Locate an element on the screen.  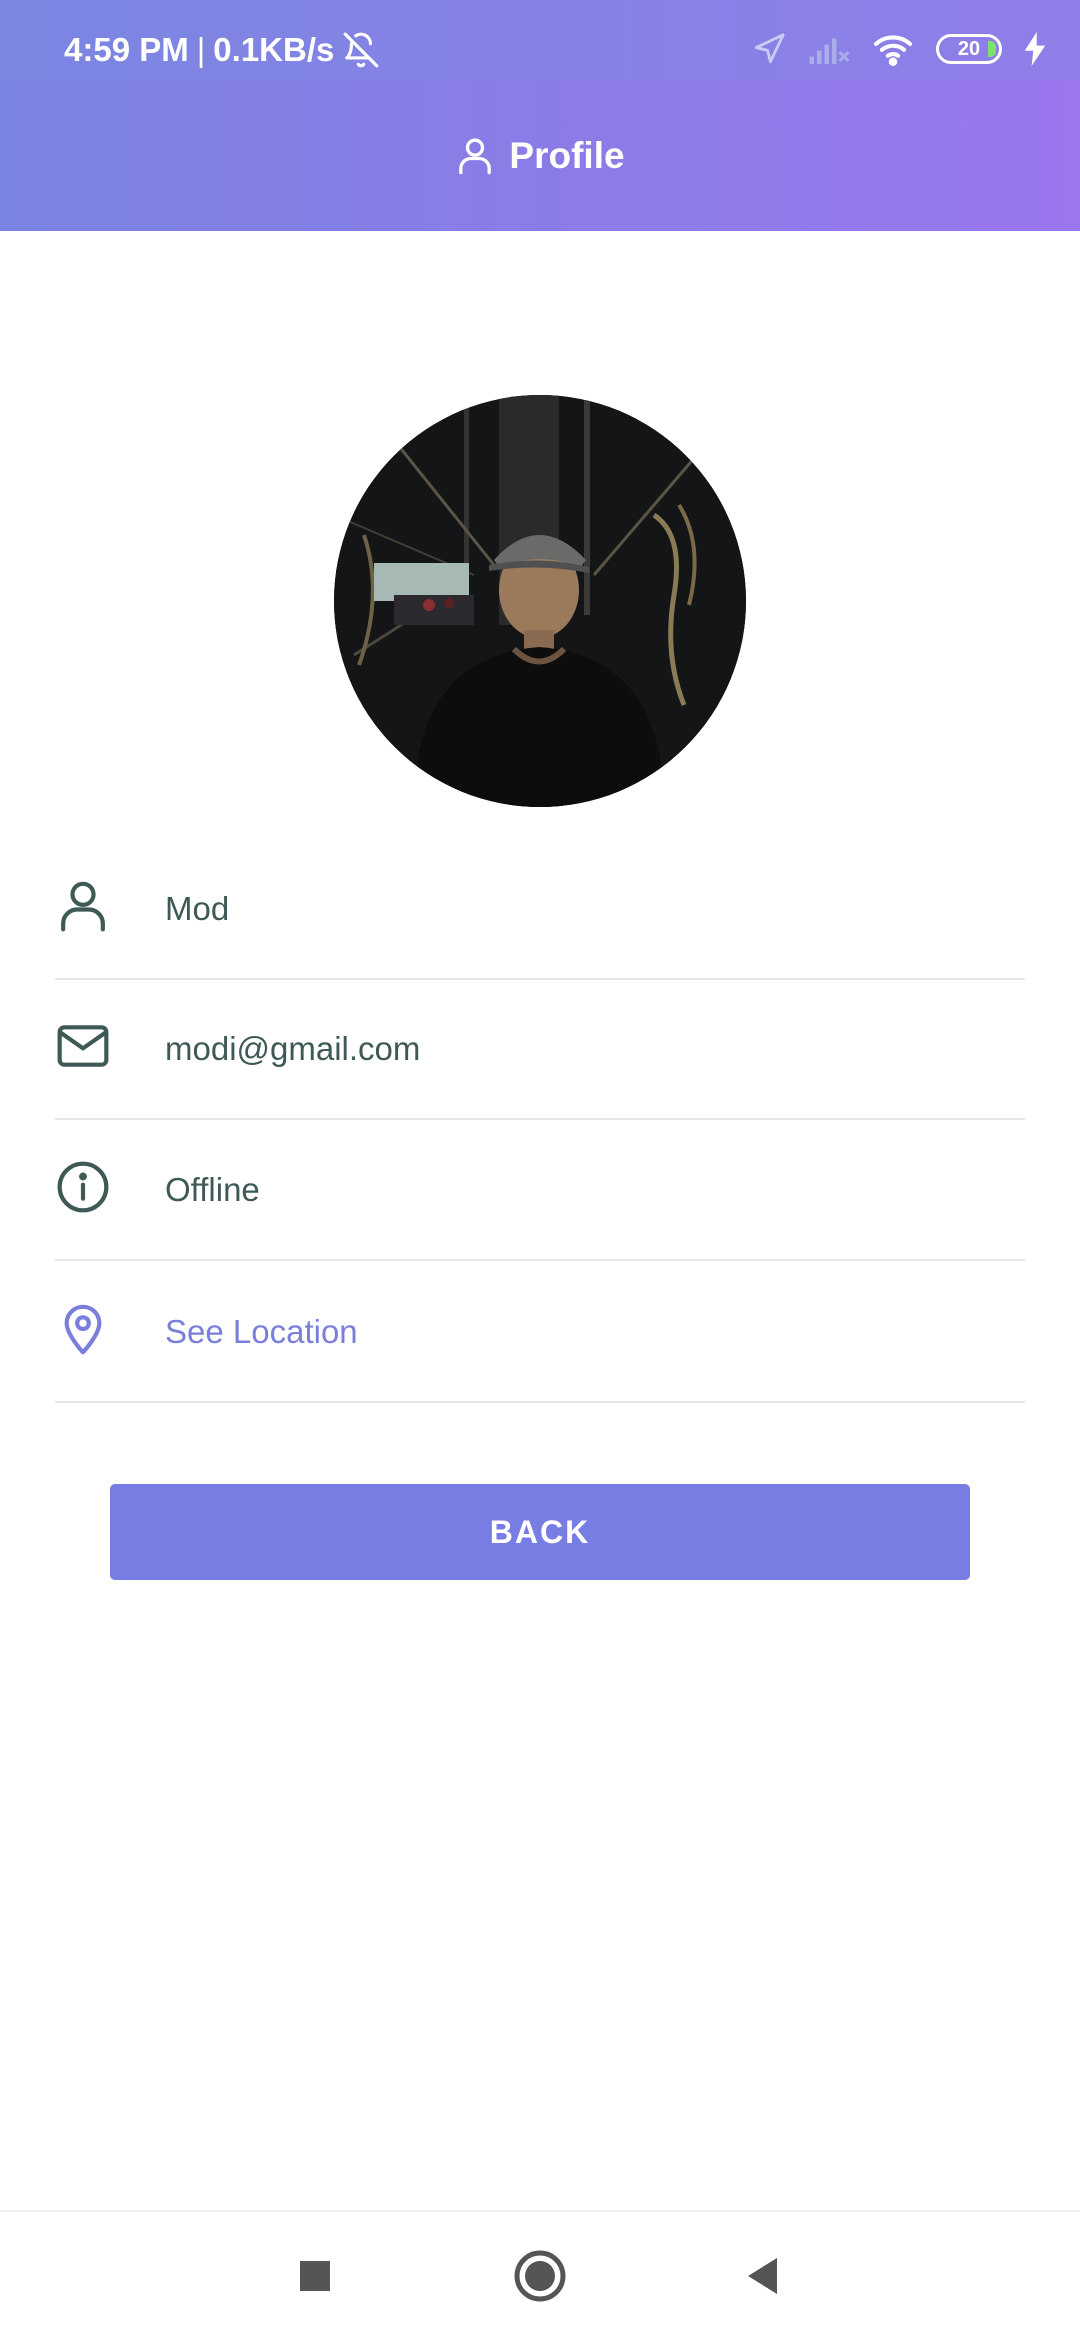
map-pin-icon is located at coordinates (83, 1329).